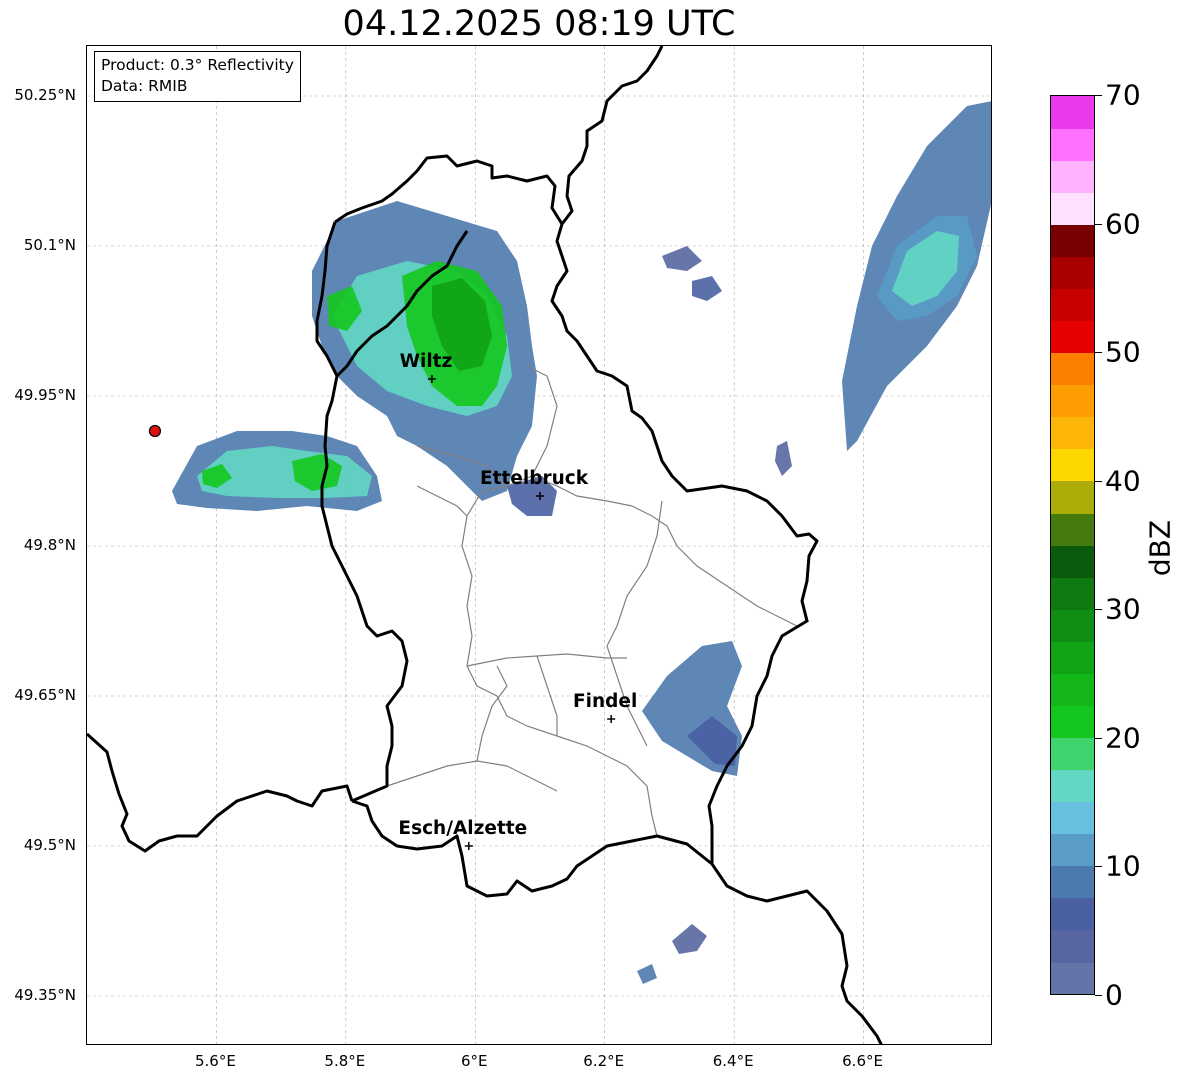 This screenshot has height=1081, width=1184. I want to click on lat-tick-label: 50.25°N, so click(45, 95).